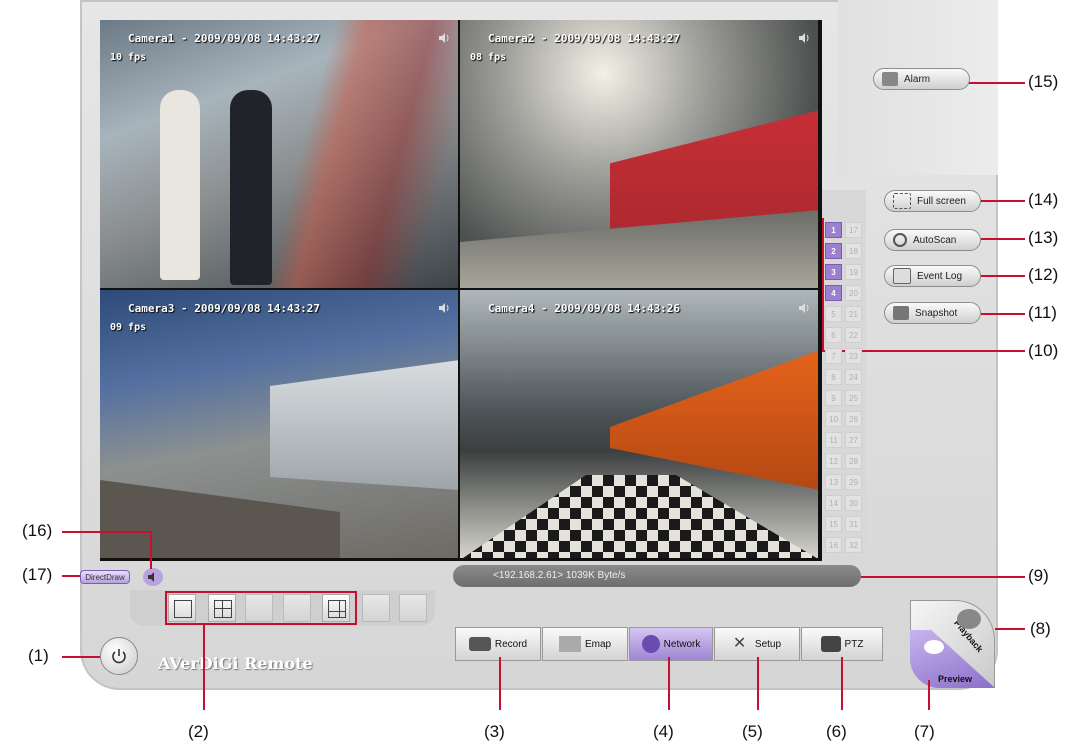 This screenshot has height=754, width=1075. I want to click on camera-select-17: 17, so click(853, 230).